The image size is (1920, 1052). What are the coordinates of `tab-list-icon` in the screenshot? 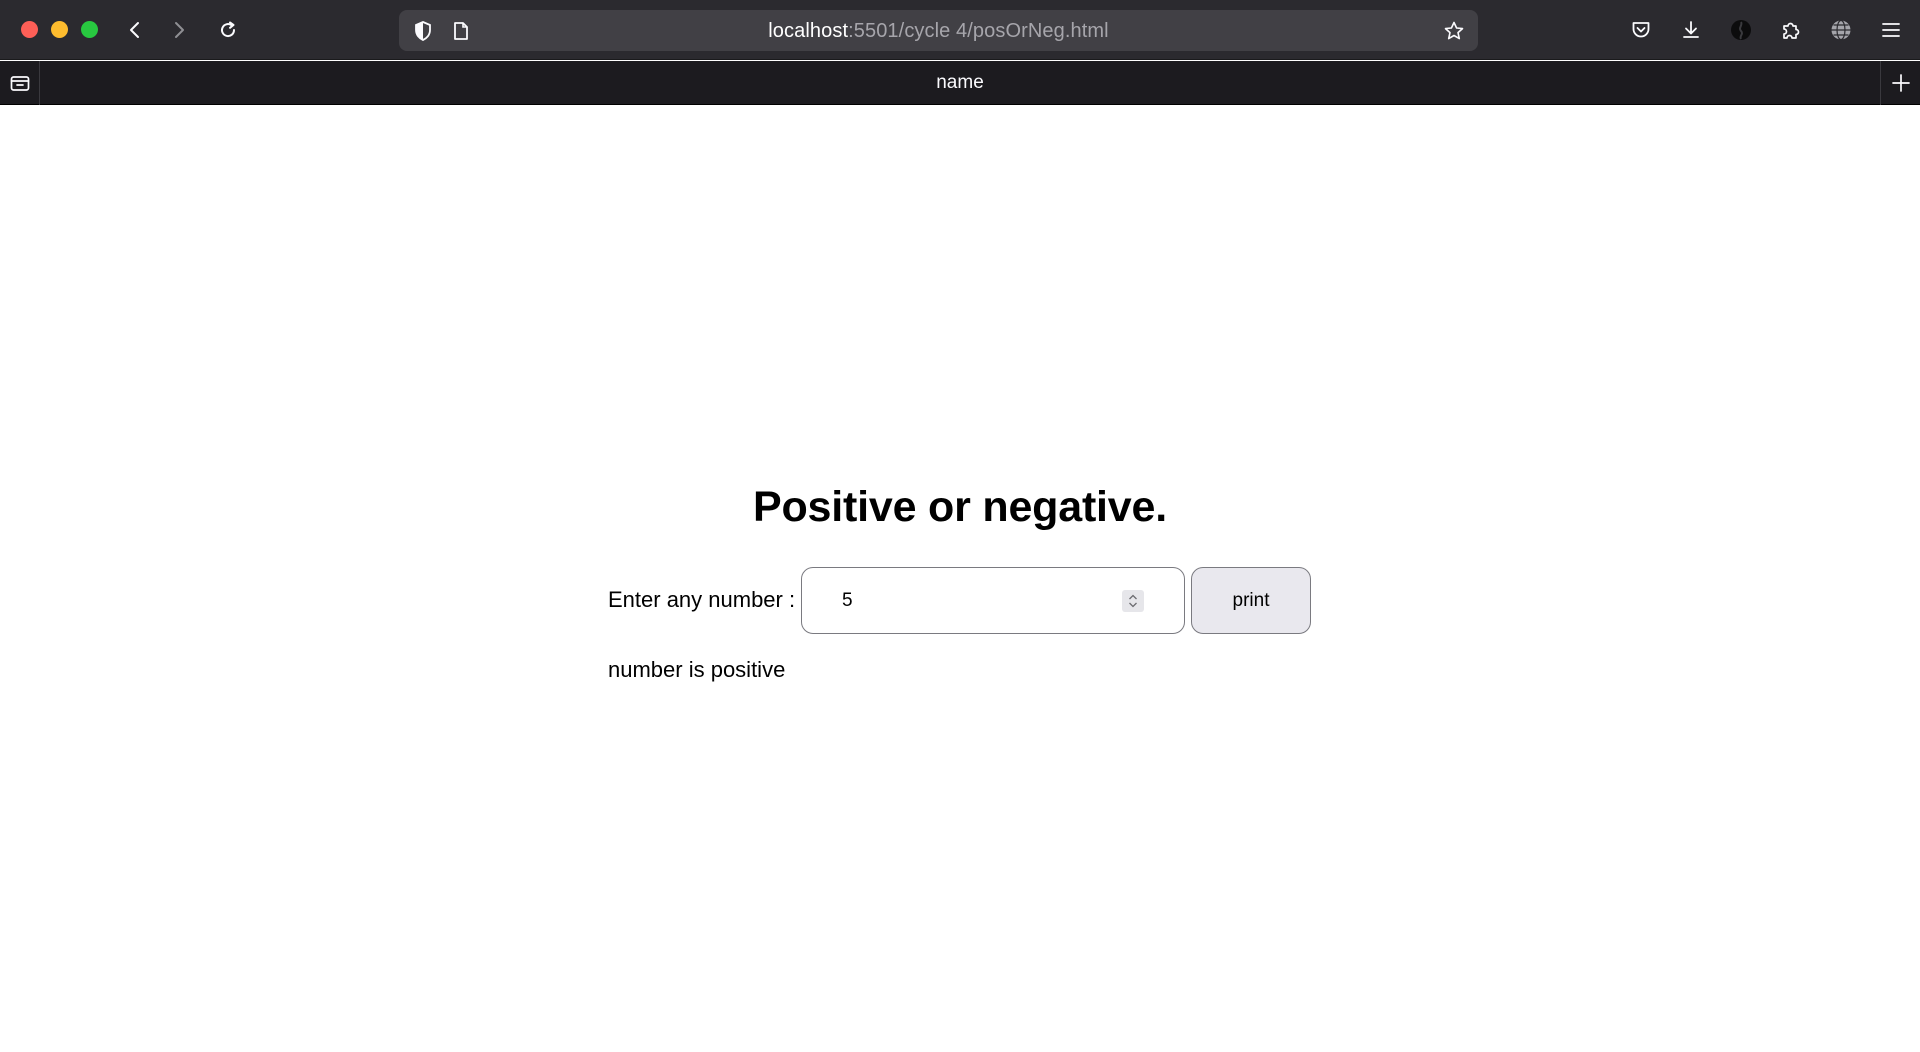 It's located at (19, 83).